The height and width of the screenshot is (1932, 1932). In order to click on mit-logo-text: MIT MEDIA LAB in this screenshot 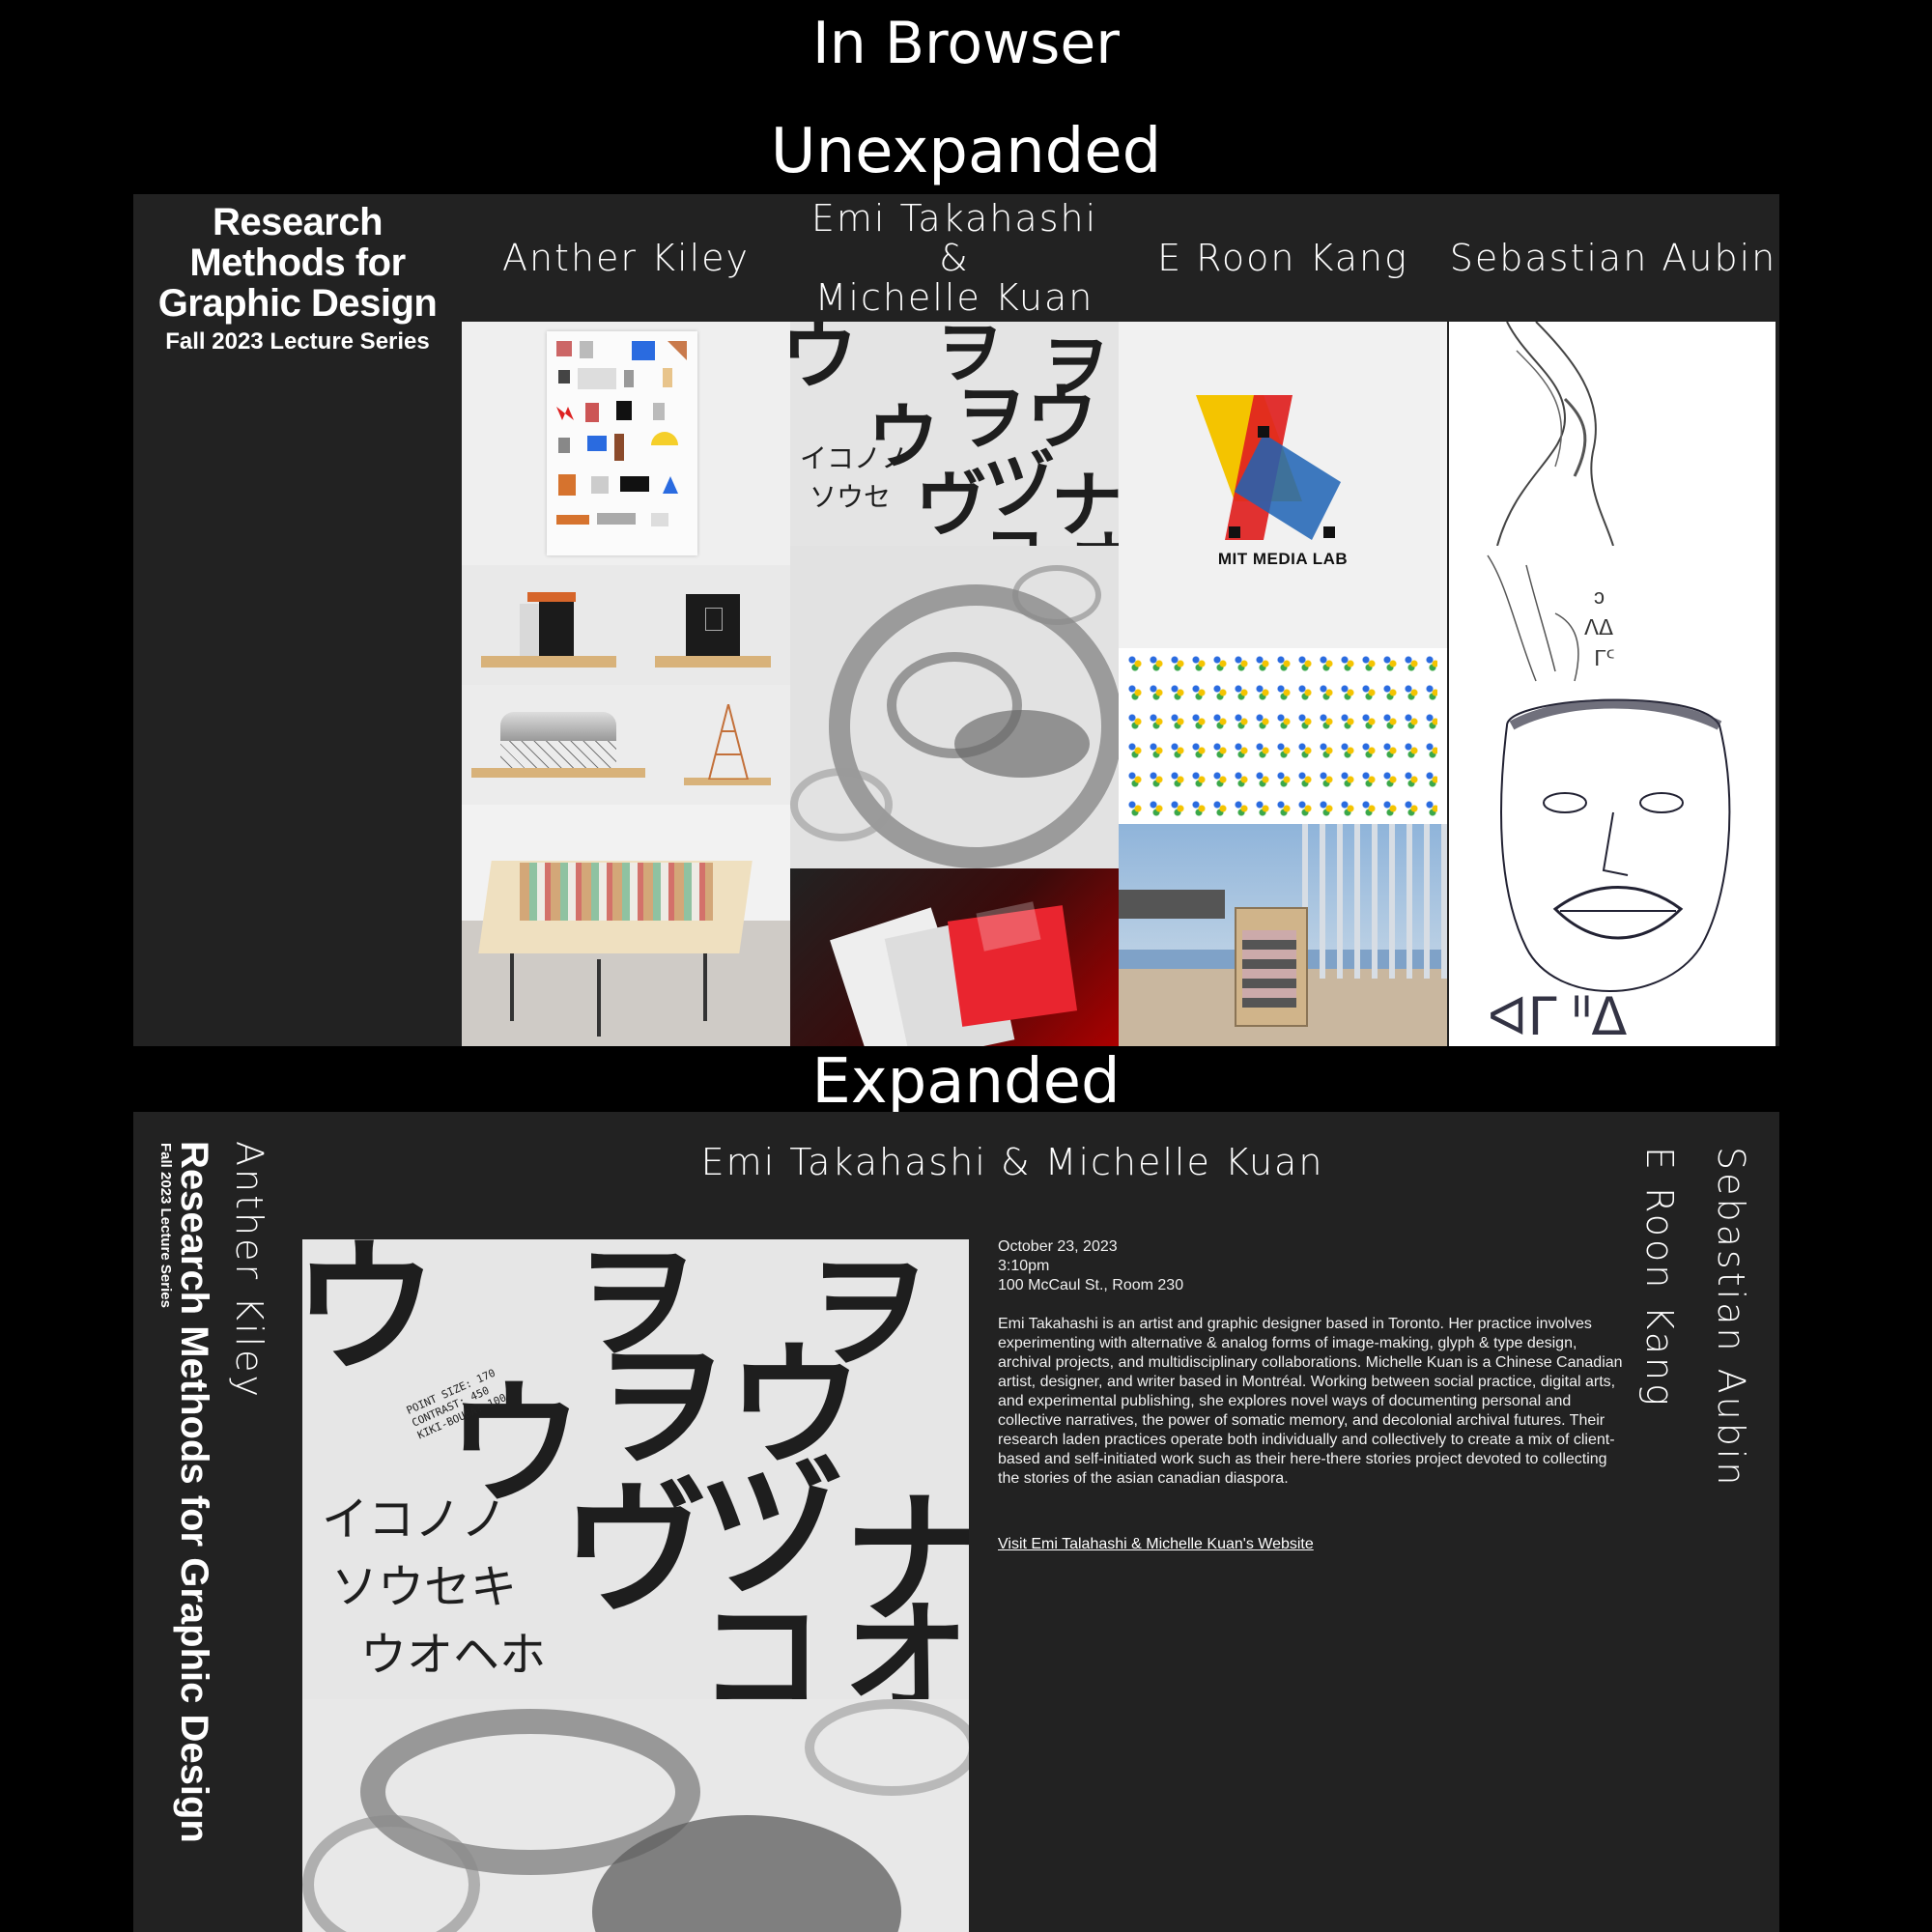, I will do `click(1283, 559)`.